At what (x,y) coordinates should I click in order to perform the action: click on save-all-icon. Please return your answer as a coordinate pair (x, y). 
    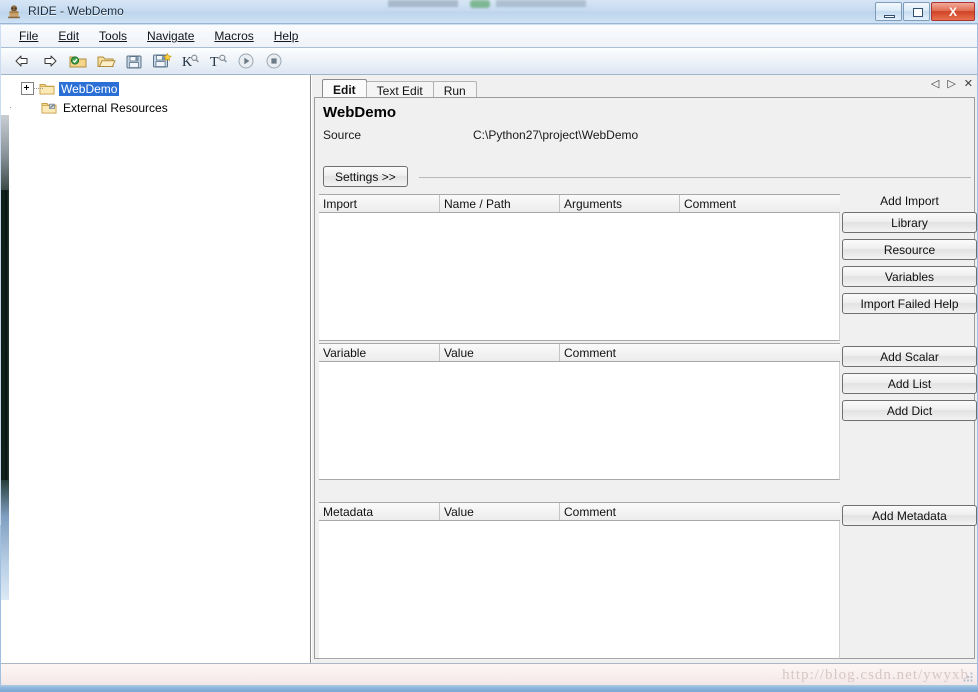
    Looking at the image, I should click on (162, 60).